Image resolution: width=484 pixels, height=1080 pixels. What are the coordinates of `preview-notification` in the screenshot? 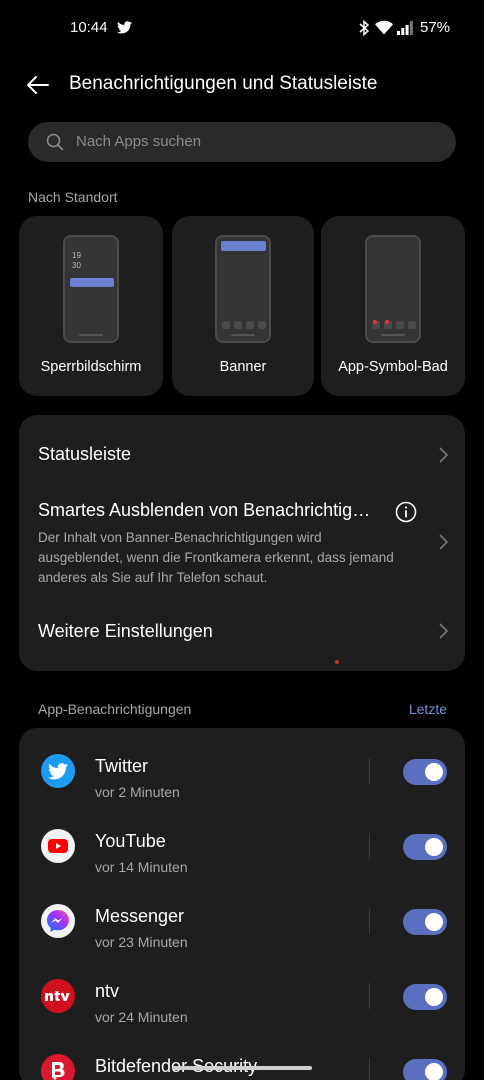 It's located at (92, 282).